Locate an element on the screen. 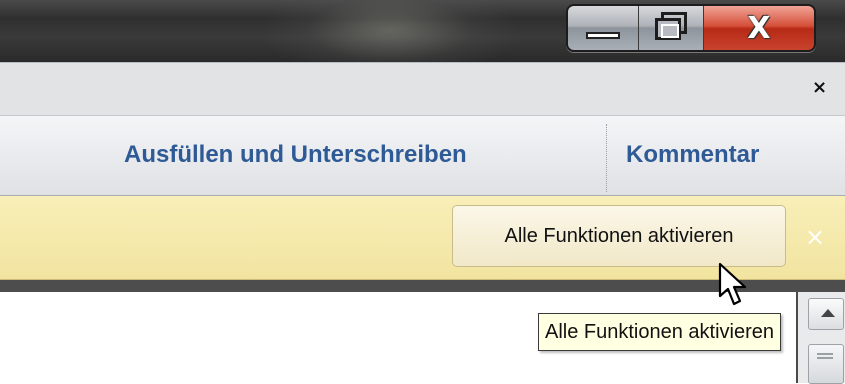  vertical-scrollbar is located at coordinates (820, 338).